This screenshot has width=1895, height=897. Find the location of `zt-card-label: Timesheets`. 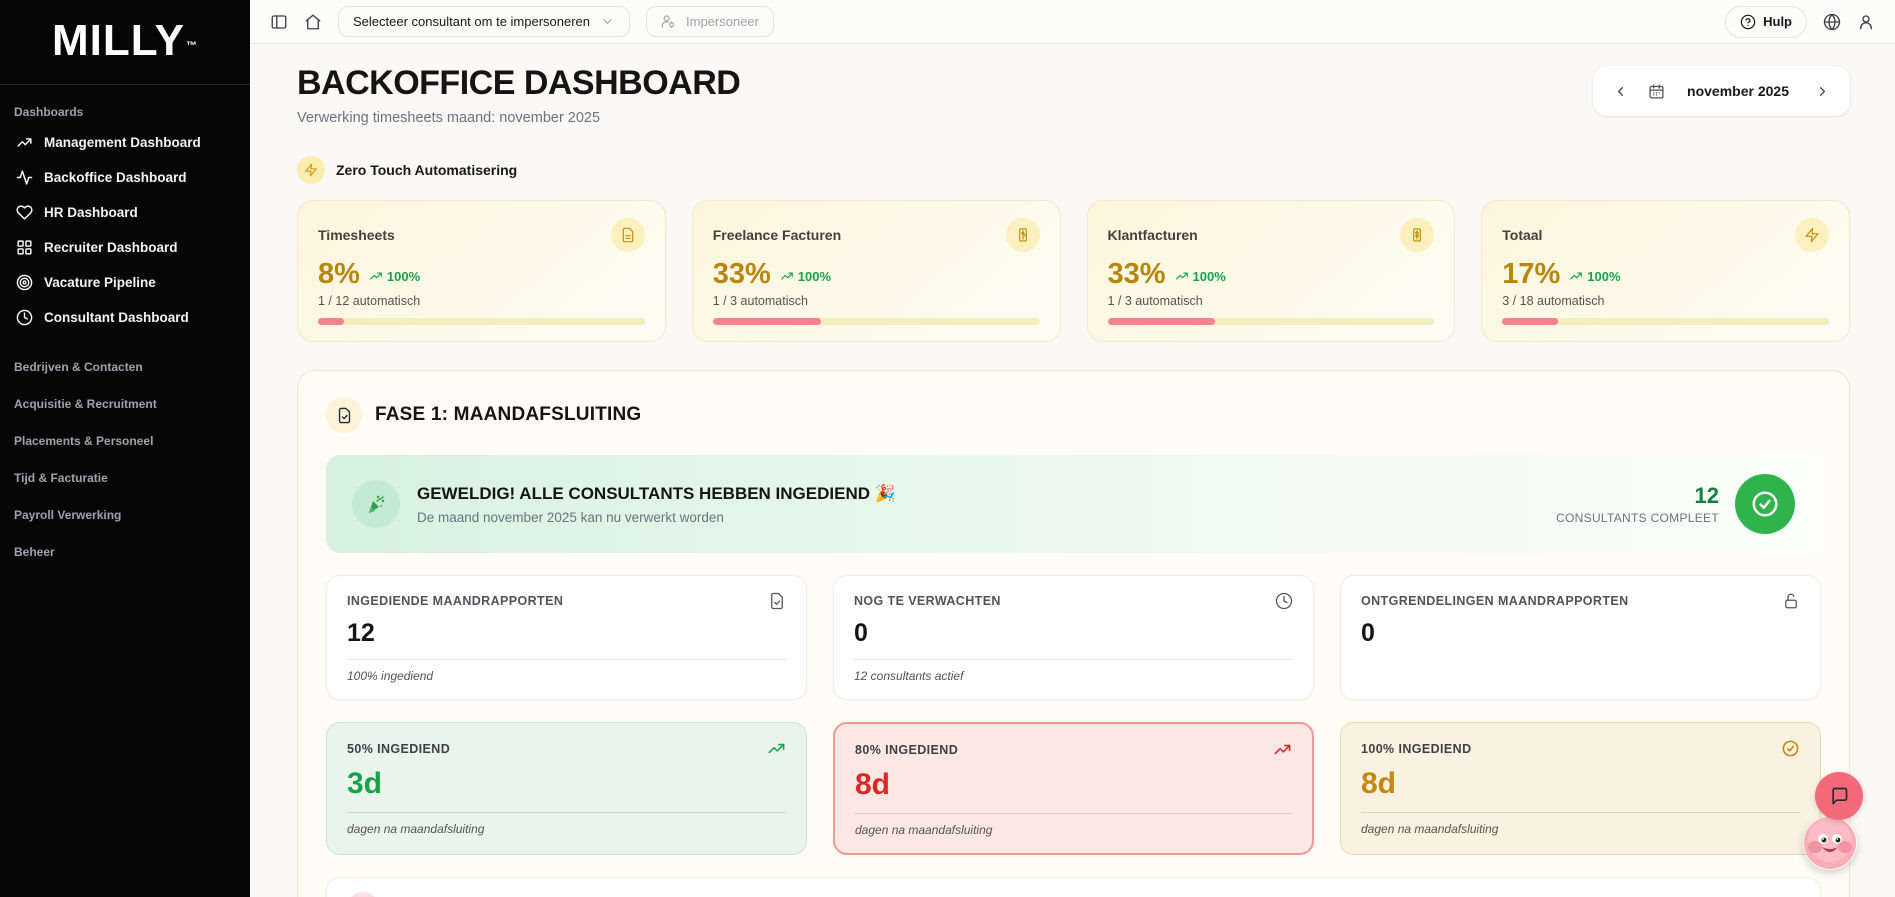

zt-card-label: Timesheets is located at coordinates (356, 235).